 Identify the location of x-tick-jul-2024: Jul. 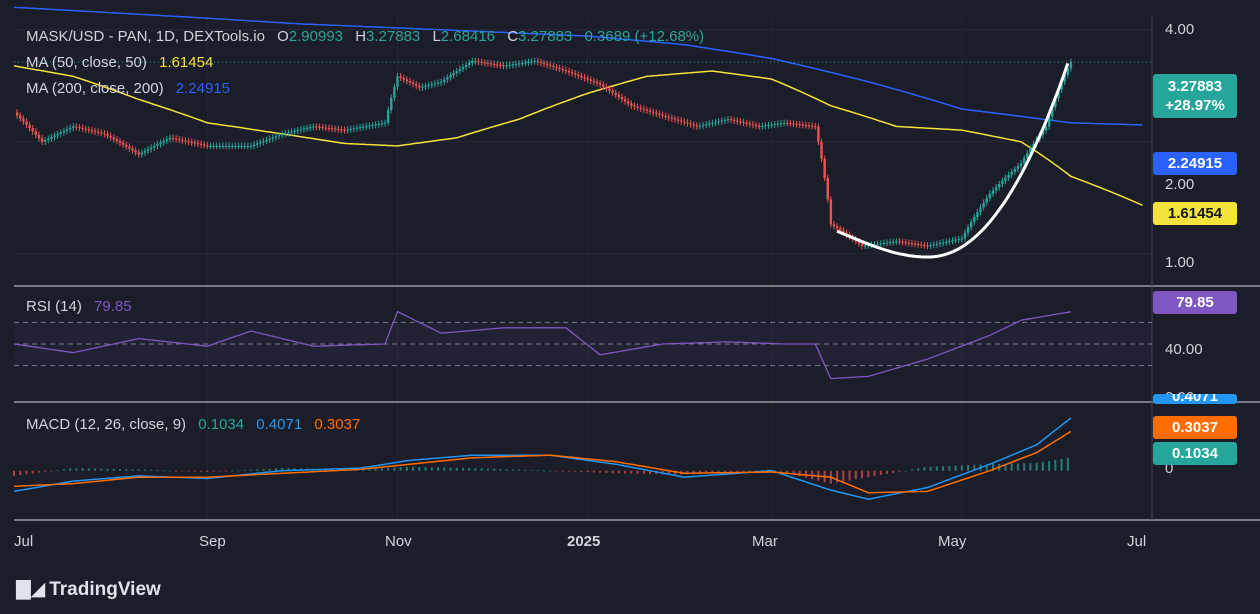
(24, 541).